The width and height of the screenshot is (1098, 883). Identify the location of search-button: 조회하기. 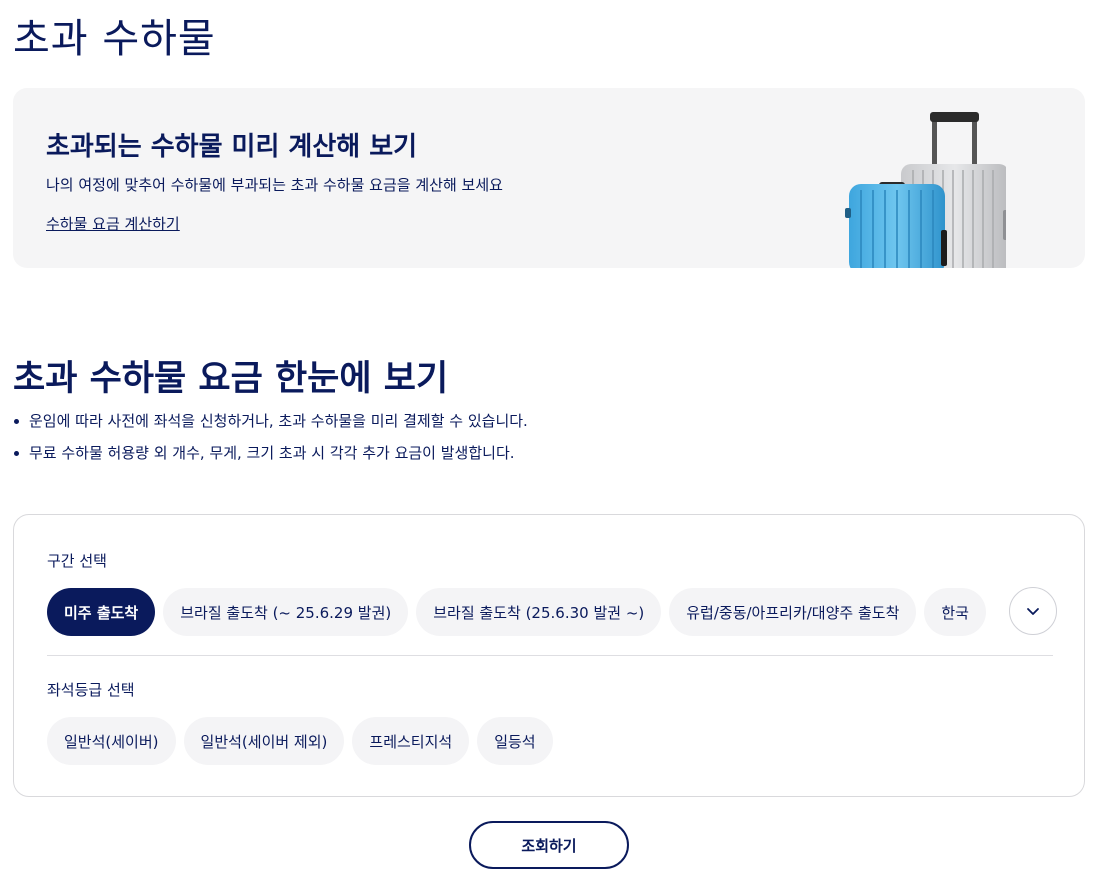
(549, 845).